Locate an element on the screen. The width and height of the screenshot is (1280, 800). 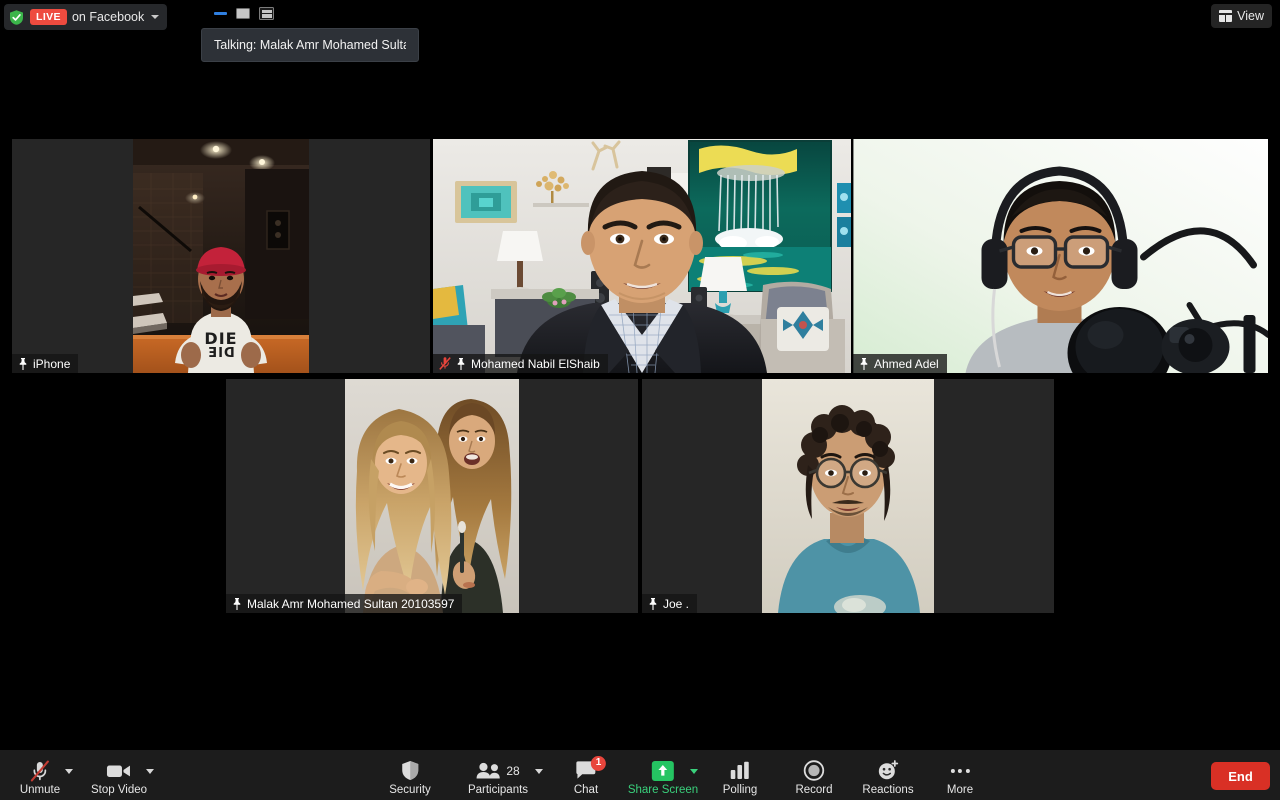
polling-label: Polling is located at coordinates (740, 789).